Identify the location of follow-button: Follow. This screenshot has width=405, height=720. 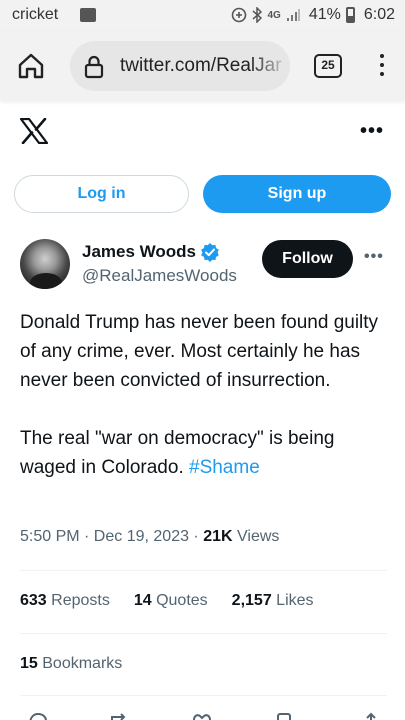
(307, 259).